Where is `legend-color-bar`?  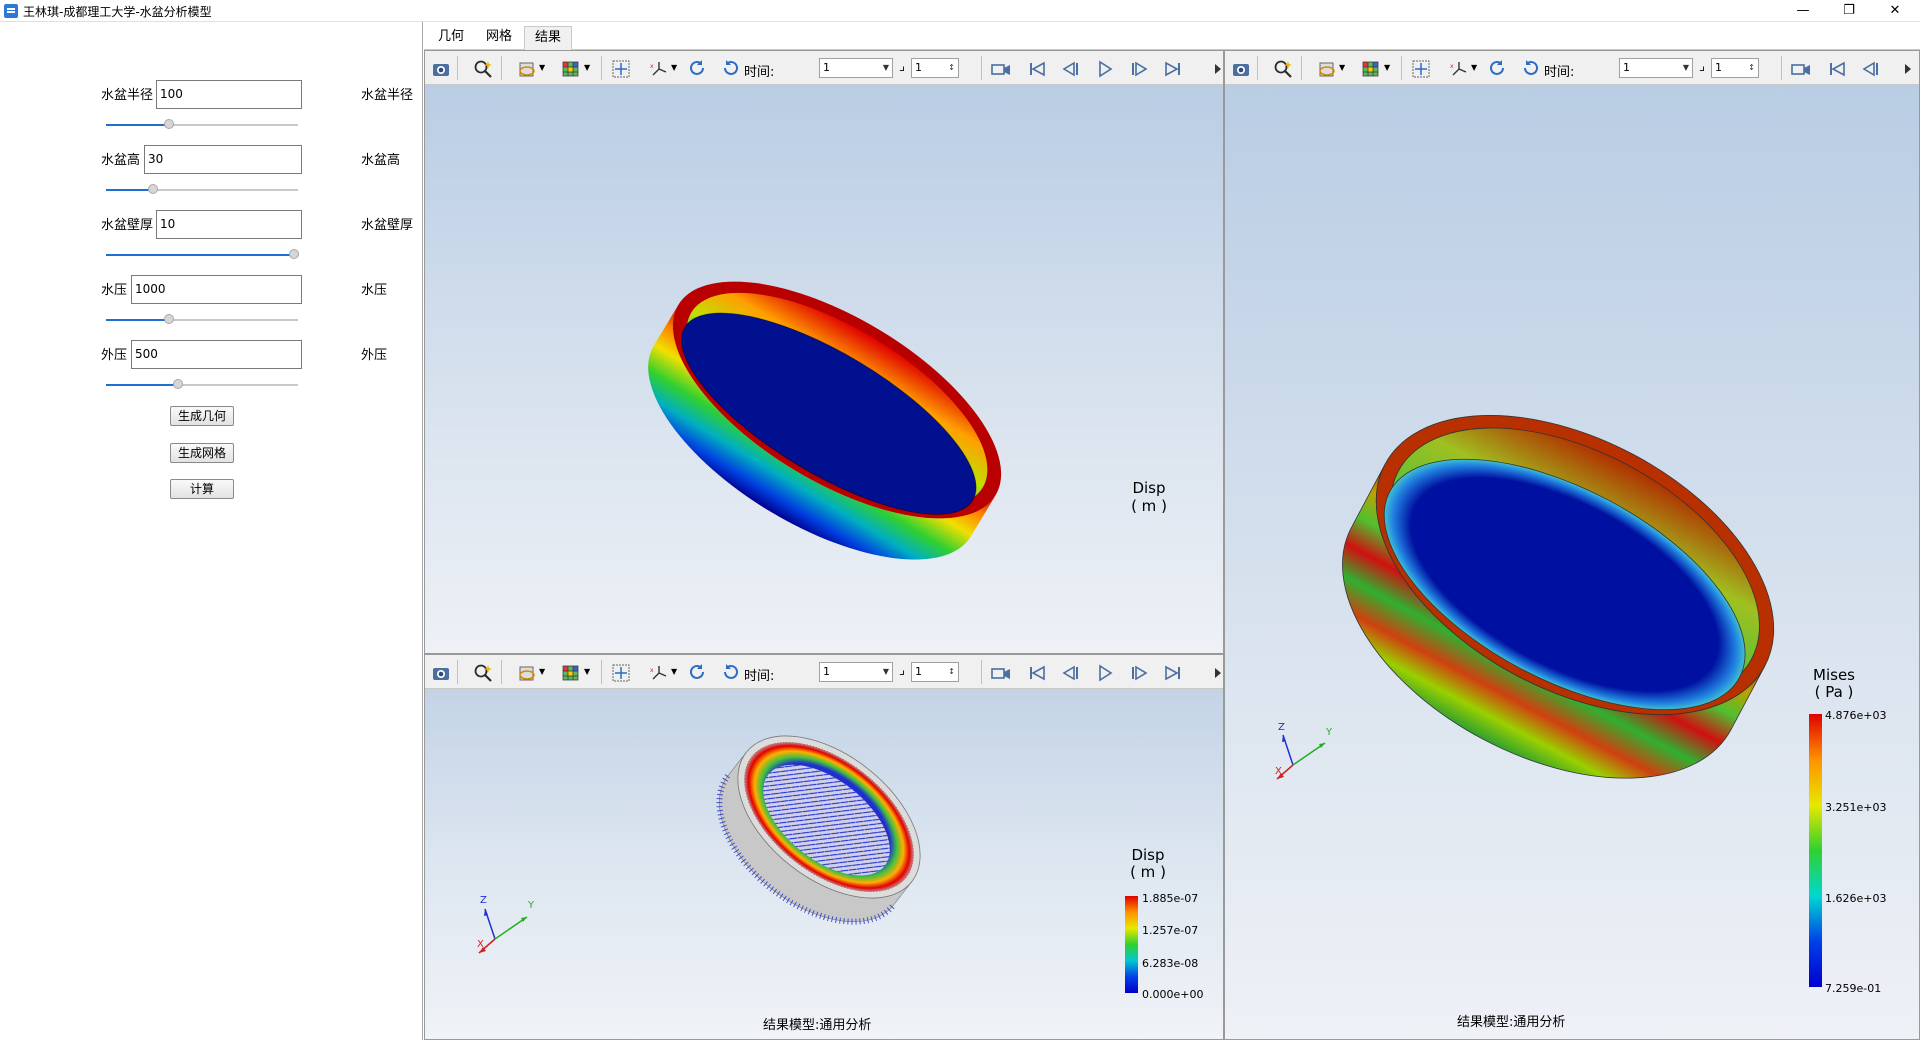 legend-color-bar is located at coordinates (1815, 850).